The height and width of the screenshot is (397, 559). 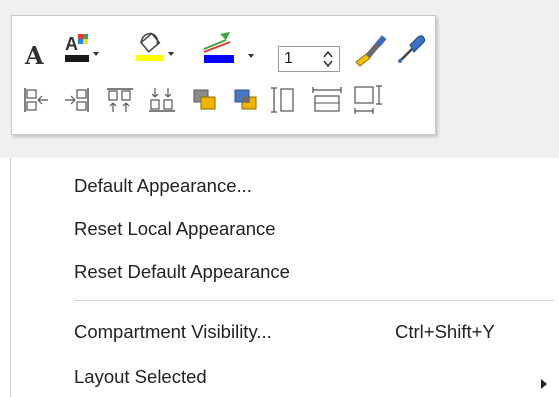 What do you see at coordinates (369, 100) in the screenshot?
I see `same-size-icon` at bounding box center [369, 100].